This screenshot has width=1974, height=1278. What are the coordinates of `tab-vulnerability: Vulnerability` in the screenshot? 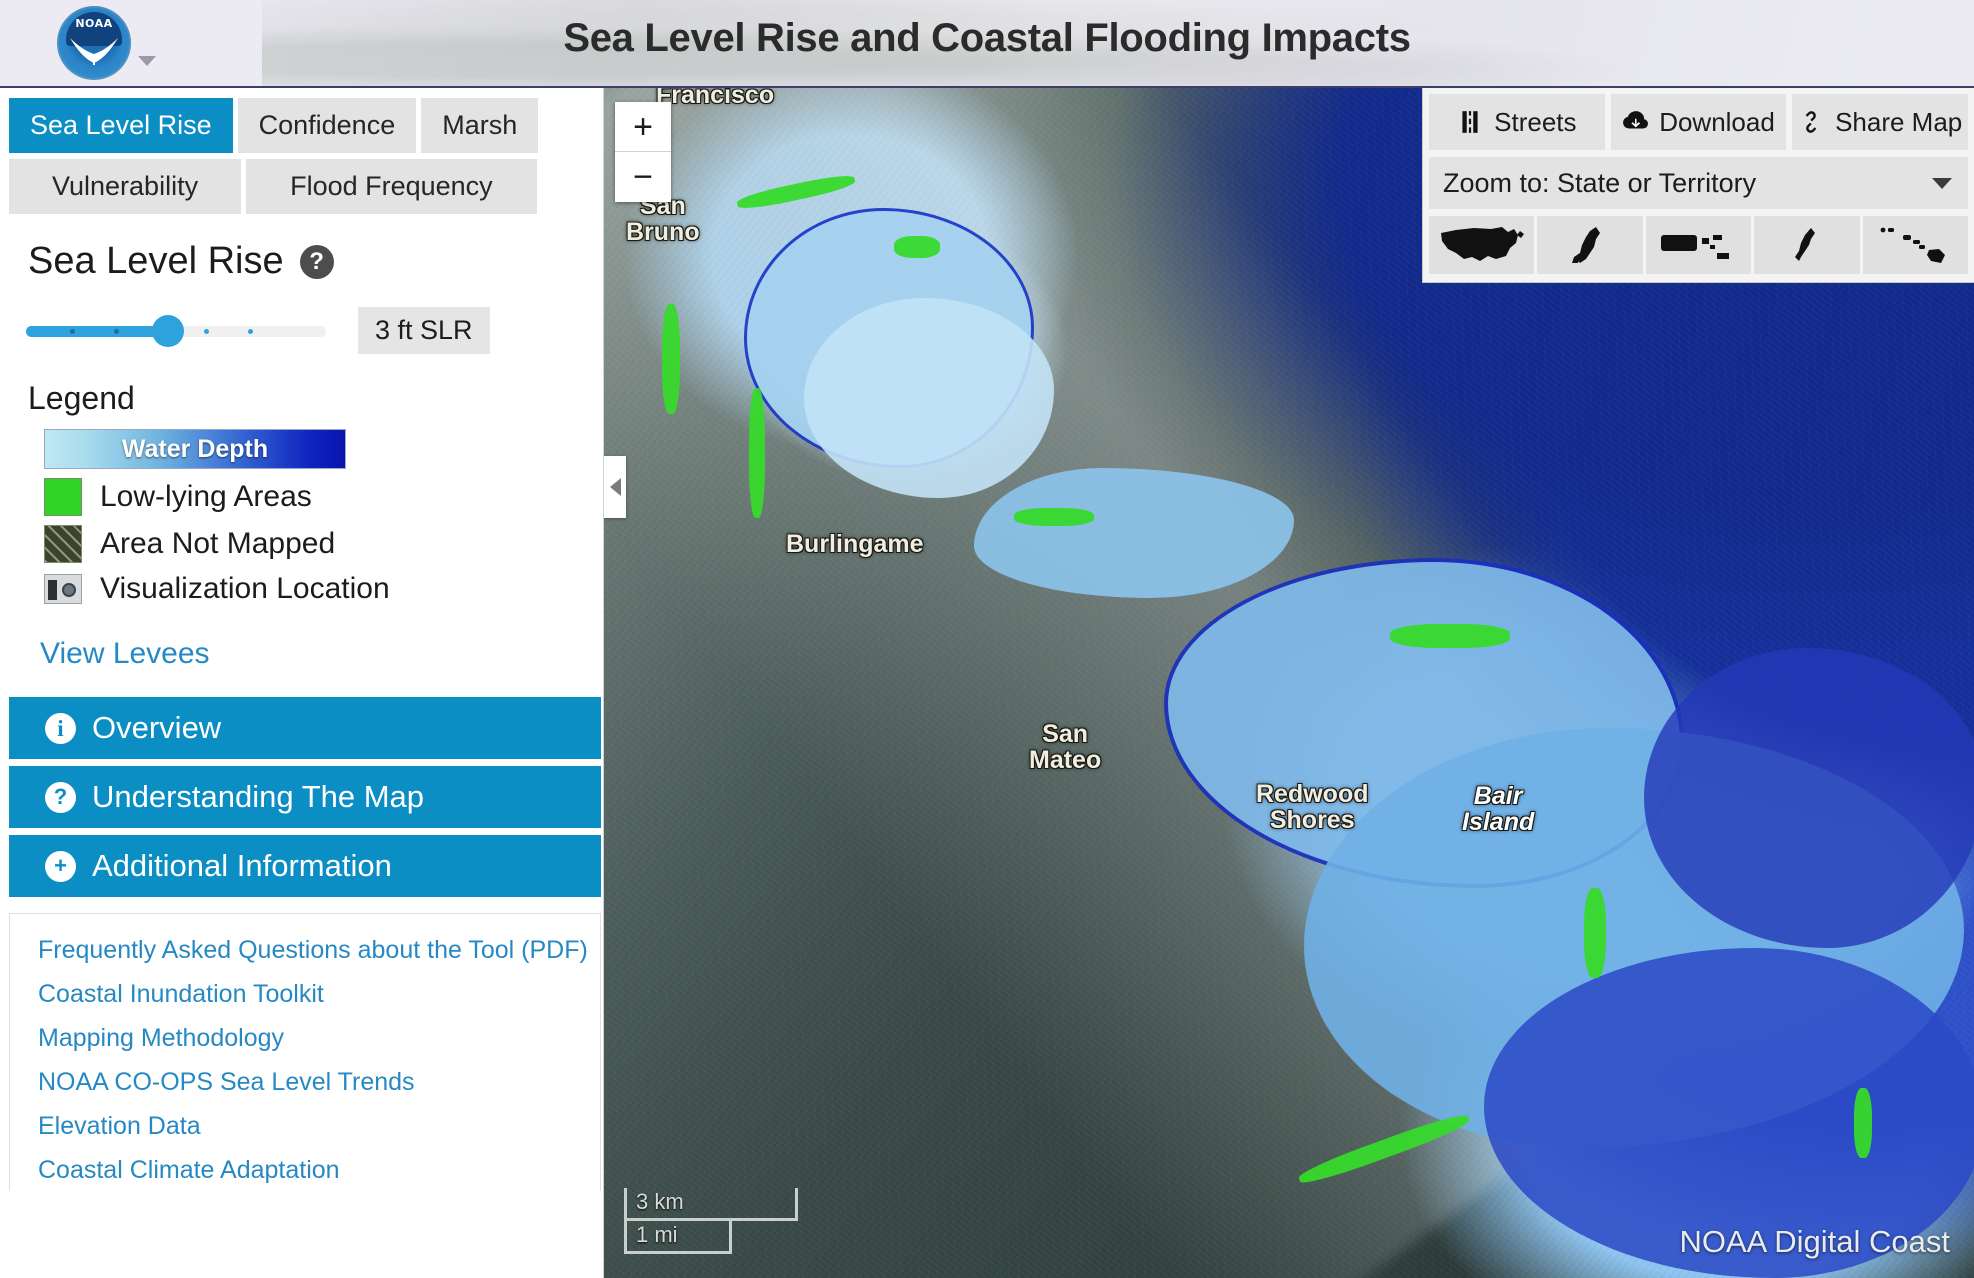 It's located at (125, 187).